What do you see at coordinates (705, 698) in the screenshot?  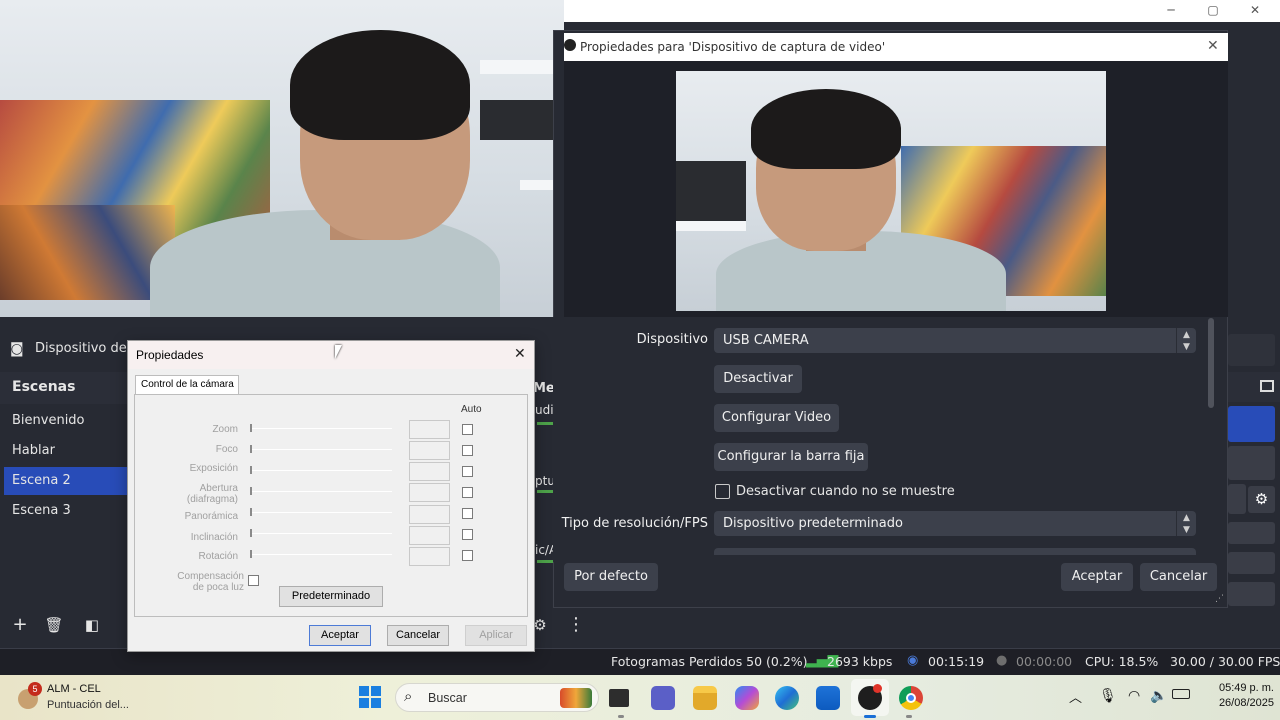 I see `folder-icon` at bounding box center [705, 698].